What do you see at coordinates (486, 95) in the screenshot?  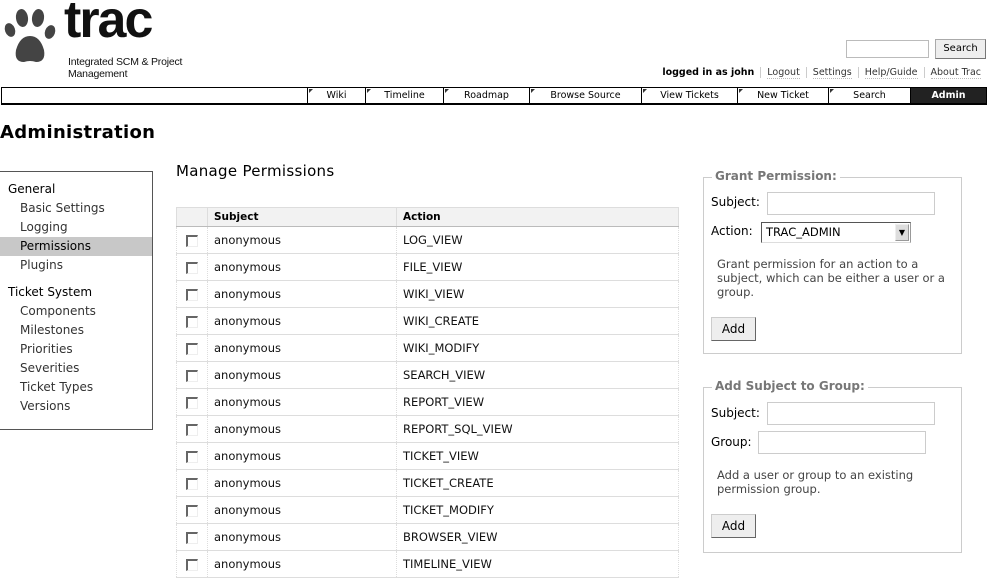 I see `tab-roadmap: Roadmap` at bounding box center [486, 95].